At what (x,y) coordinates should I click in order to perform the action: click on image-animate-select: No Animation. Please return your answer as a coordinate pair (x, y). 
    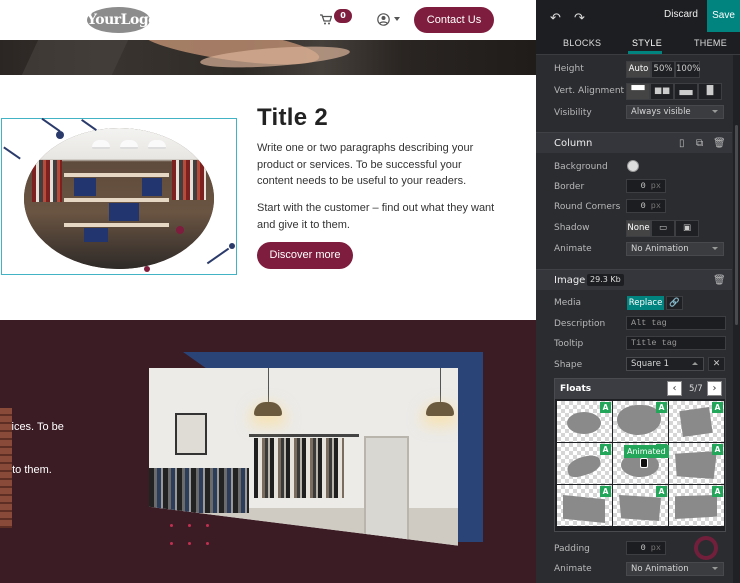
    Looking at the image, I should click on (675, 569).